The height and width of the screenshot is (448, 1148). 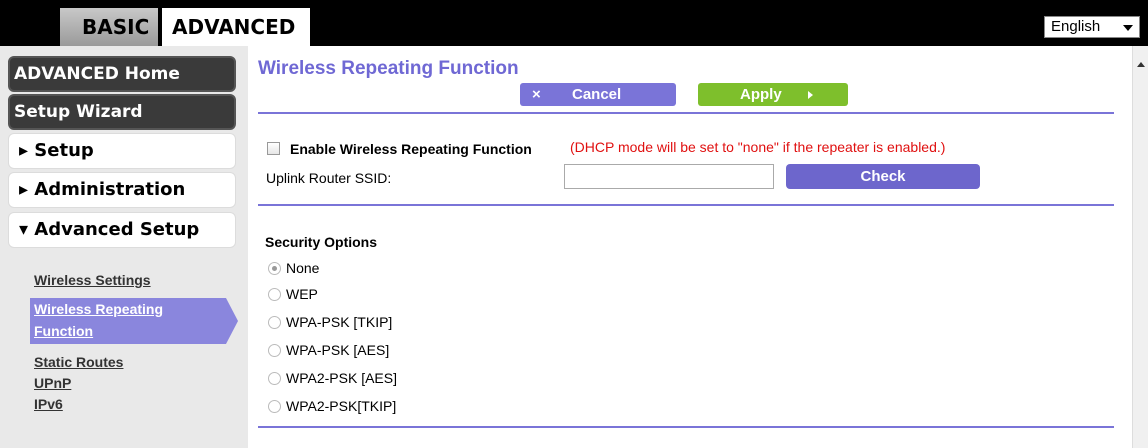 I want to click on check-button: Check, so click(x=883, y=176).